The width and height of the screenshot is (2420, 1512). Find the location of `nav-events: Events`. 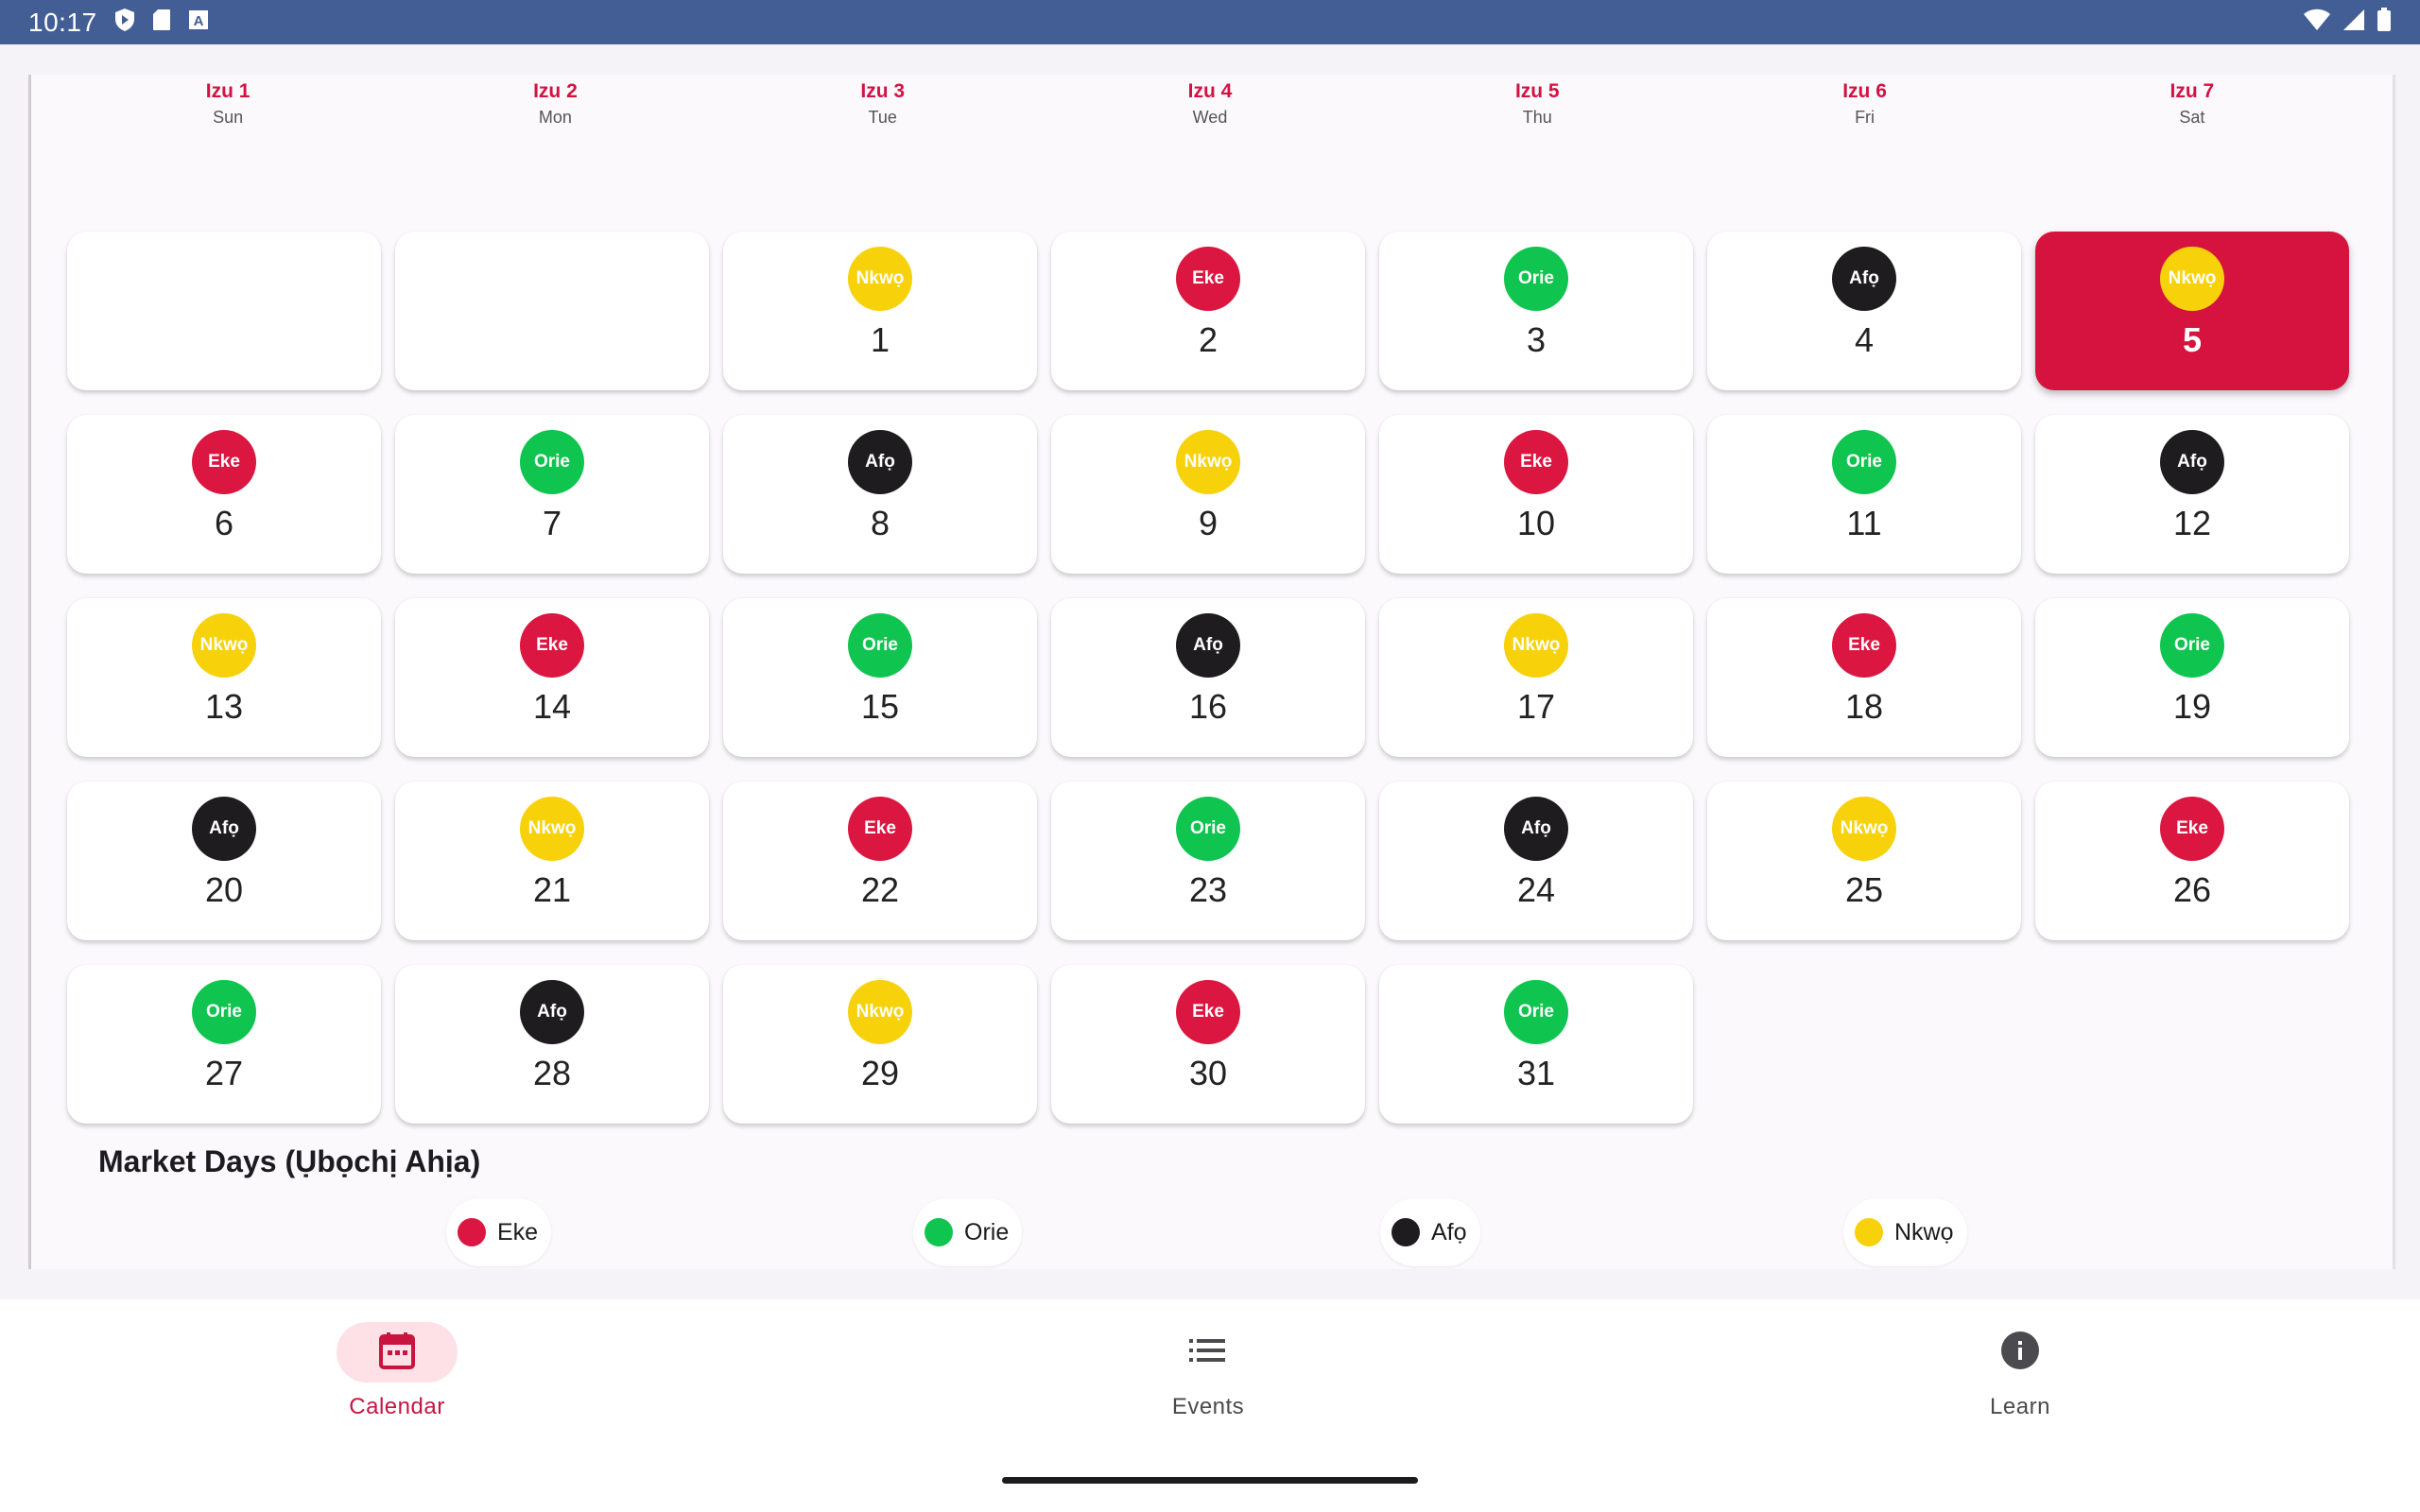

nav-events: Events is located at coordinates (1208, 1374).